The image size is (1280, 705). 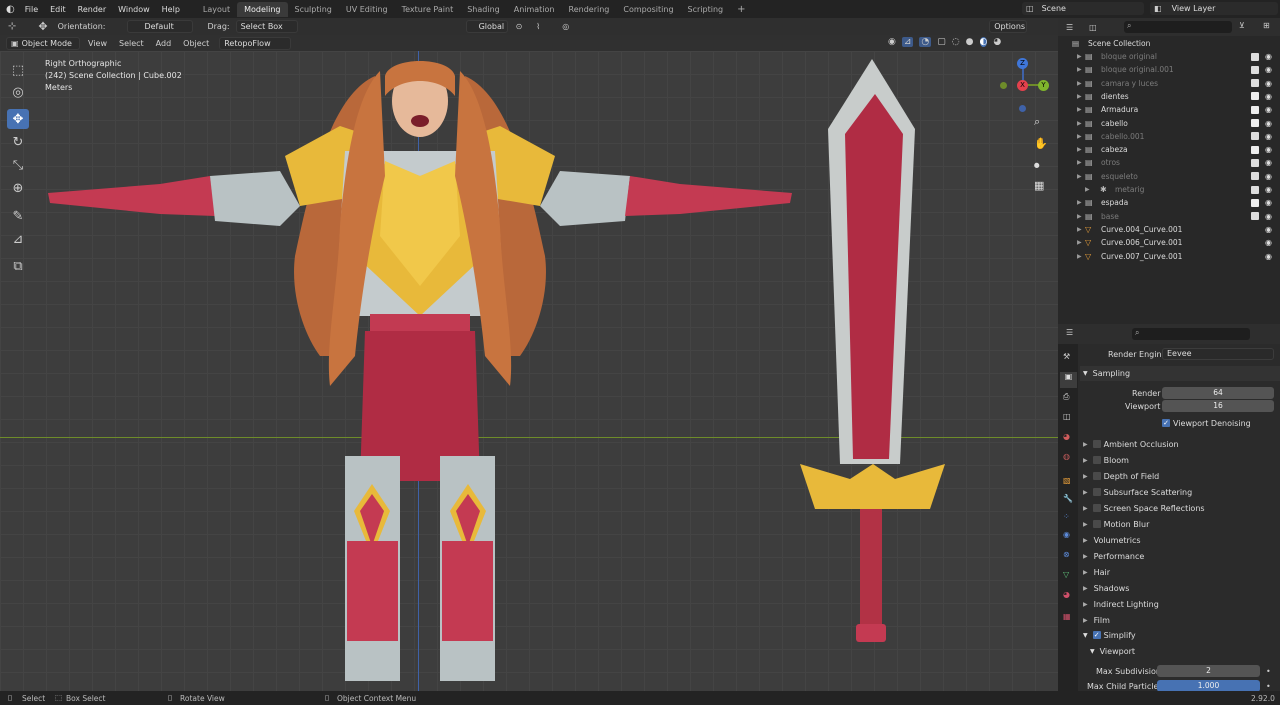 What do you see at coordinates (1218, 406) in the screenshot?
I see `viewport-samples-field: 16` at bounding box center [1218, 406].